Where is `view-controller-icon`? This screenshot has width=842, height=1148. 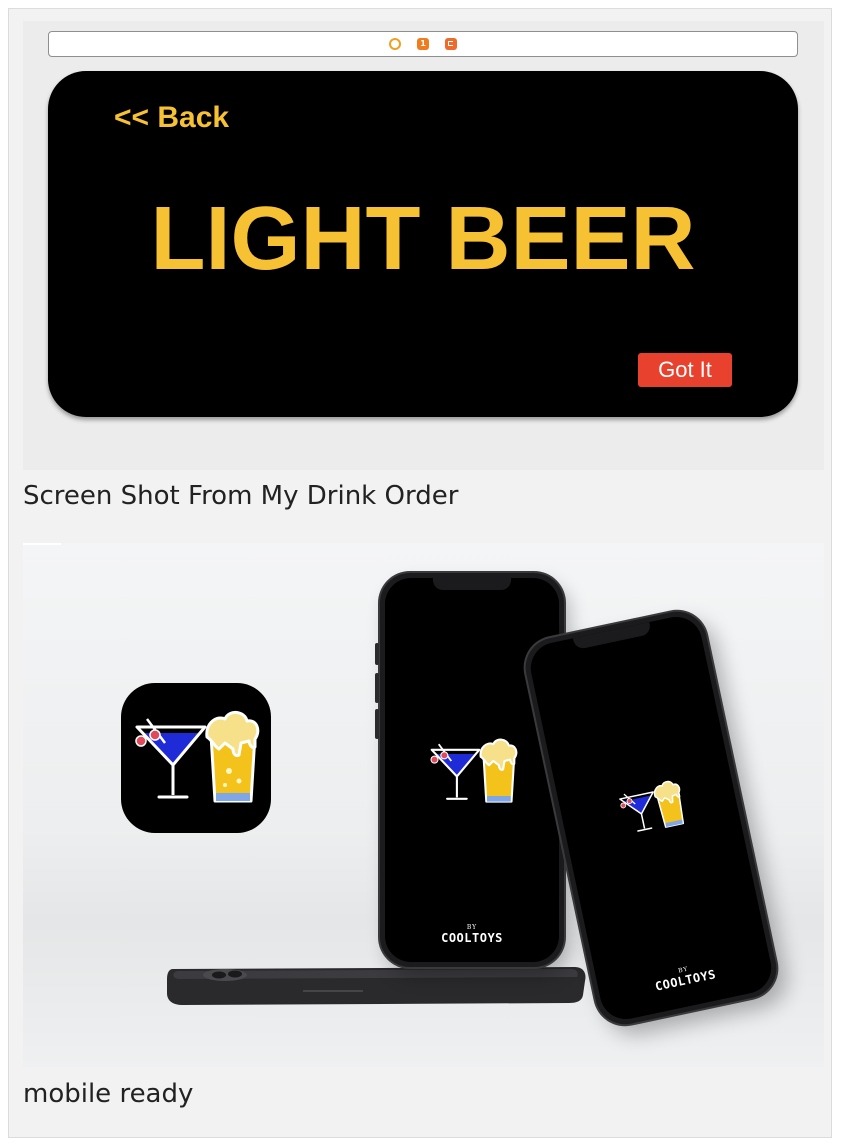 view-controller-icon is located at coordinates (395, 44).